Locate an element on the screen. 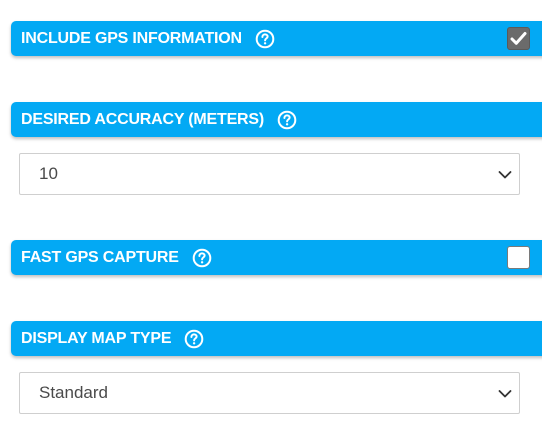  map-type-header: DISPLAY MAP TYPE is located at coordinates (276, 338).